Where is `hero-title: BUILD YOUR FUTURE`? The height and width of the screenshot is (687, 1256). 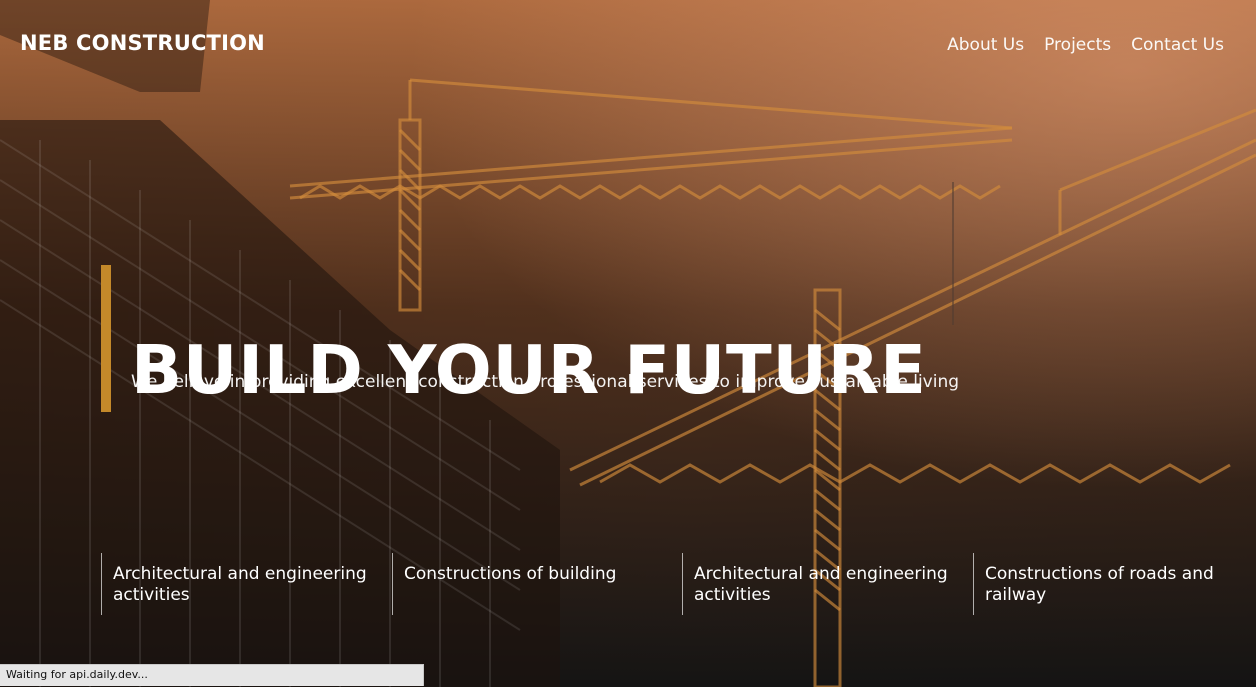
hero-title: BUILD YOUR FUTURE is located at coordinates (529, 369).